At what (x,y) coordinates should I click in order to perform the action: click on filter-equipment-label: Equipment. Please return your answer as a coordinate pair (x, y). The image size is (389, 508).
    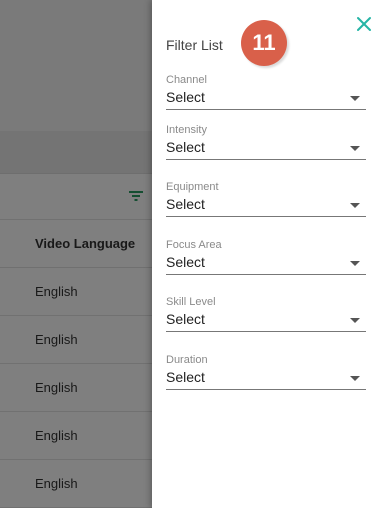
    Looking at the image, I should click on (192, 187).